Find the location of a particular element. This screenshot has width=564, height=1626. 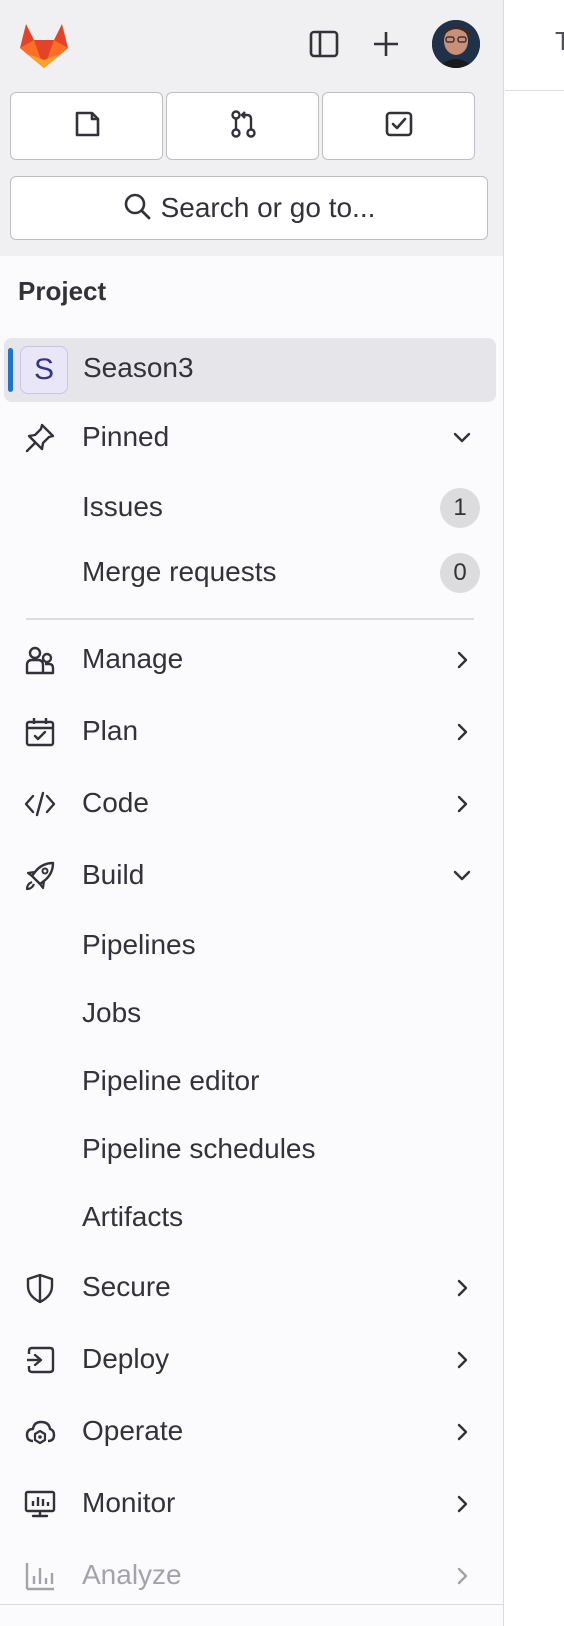

sidebar-footer-divider is located at coordinates (251, 1604).